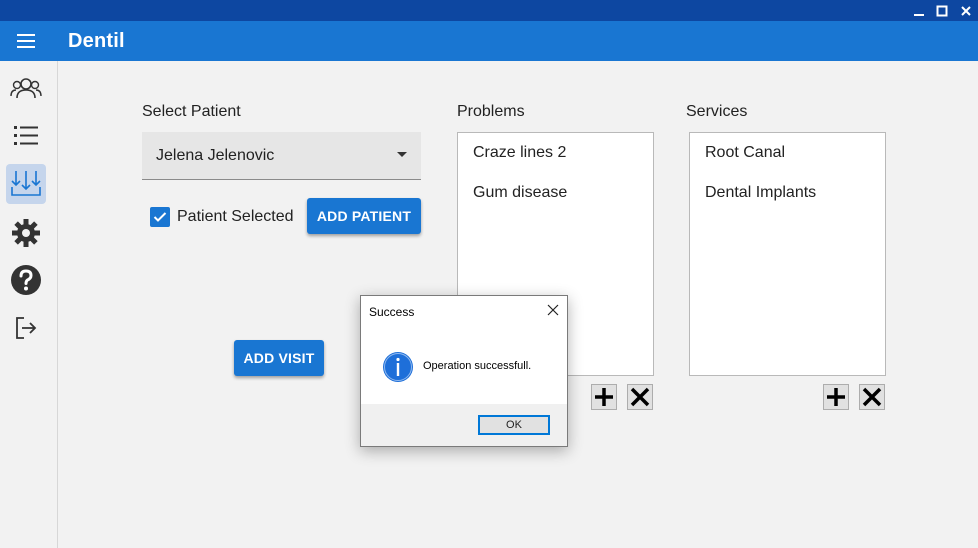 Image resolution: width=978 pixels, height=548 pixels. I want to click on dialog-footer: OK, so click(464, 425).